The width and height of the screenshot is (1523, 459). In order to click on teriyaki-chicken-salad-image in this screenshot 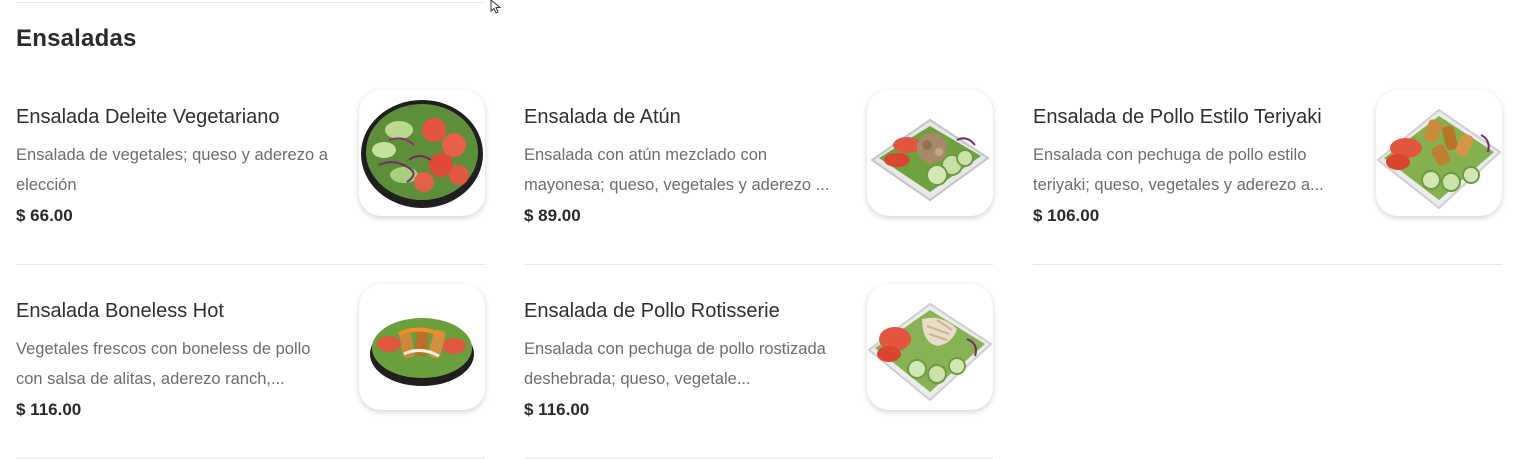, I will do `click(1439, 153)`.